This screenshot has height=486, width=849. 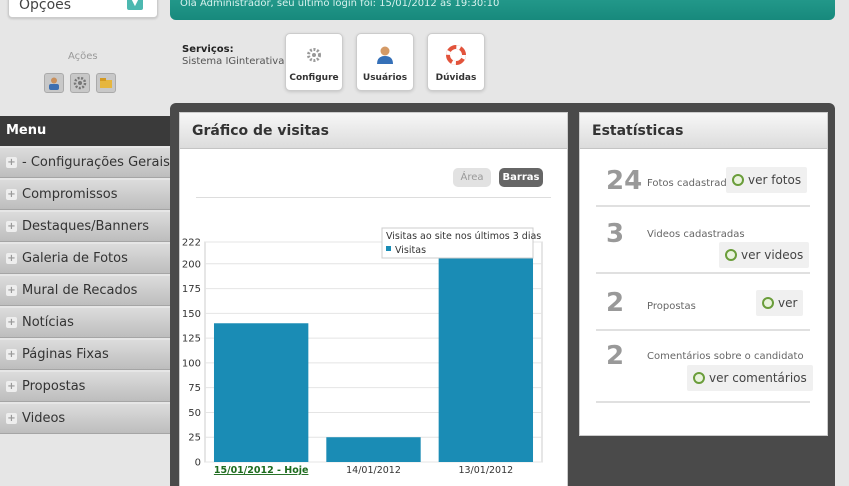 I want to click on ver-videos-link: ver videos, so click(x=764, y=255).